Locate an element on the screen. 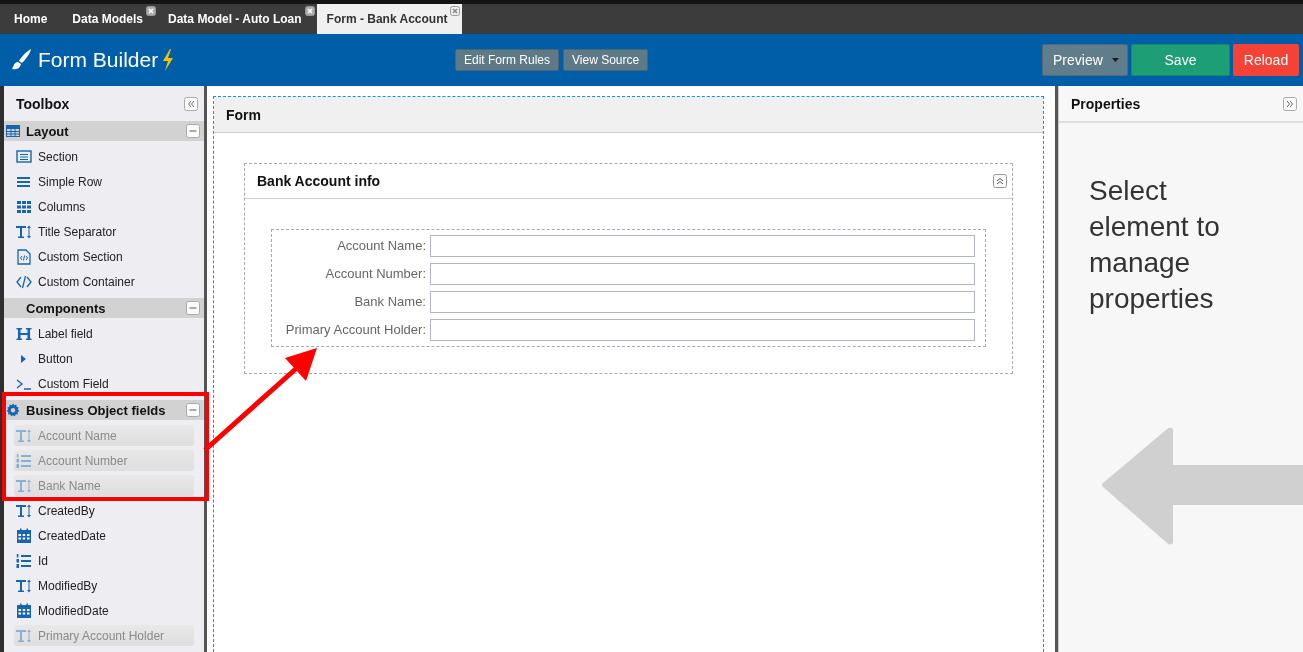 The image size is (1303, 652). toolbar-button: View Source is located at coordinates (606, 60).